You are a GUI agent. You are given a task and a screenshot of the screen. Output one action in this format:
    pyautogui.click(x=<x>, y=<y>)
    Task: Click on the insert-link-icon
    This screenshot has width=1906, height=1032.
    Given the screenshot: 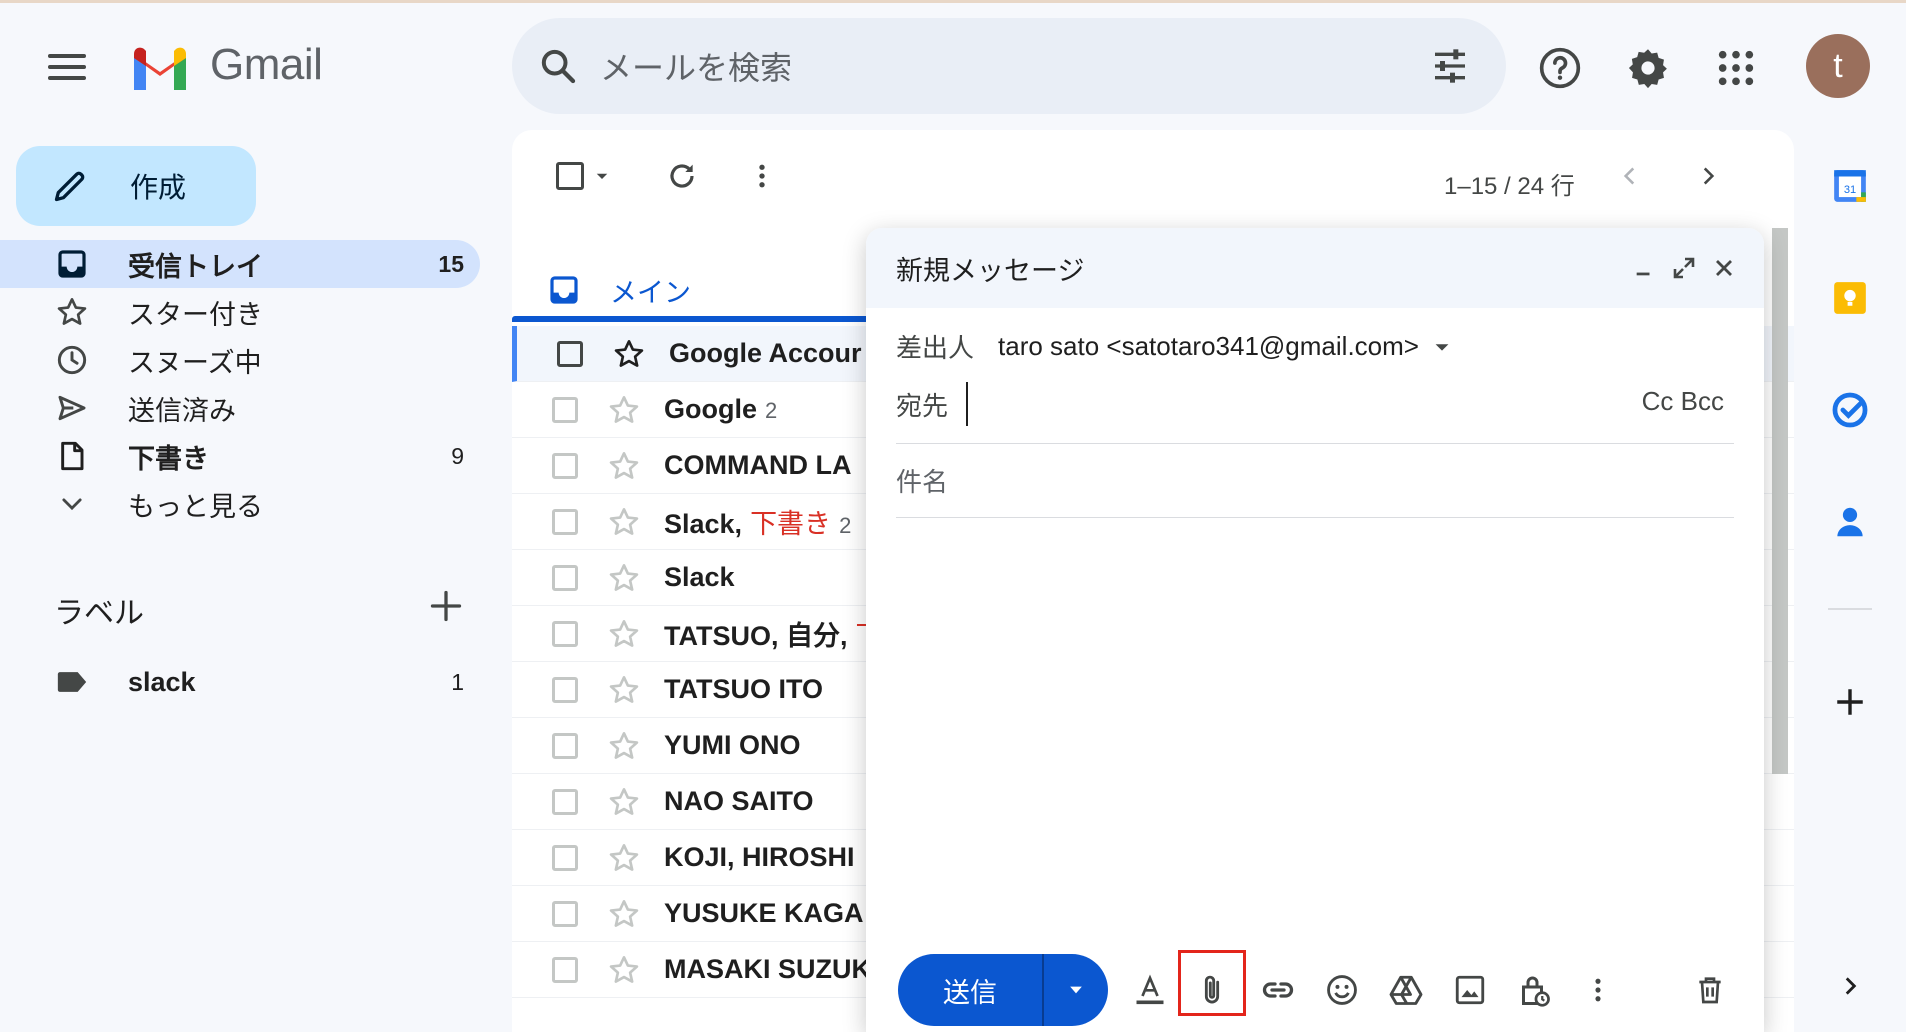 What is the action you would take?
    pyautogui.click(x=1278, y=990)
    